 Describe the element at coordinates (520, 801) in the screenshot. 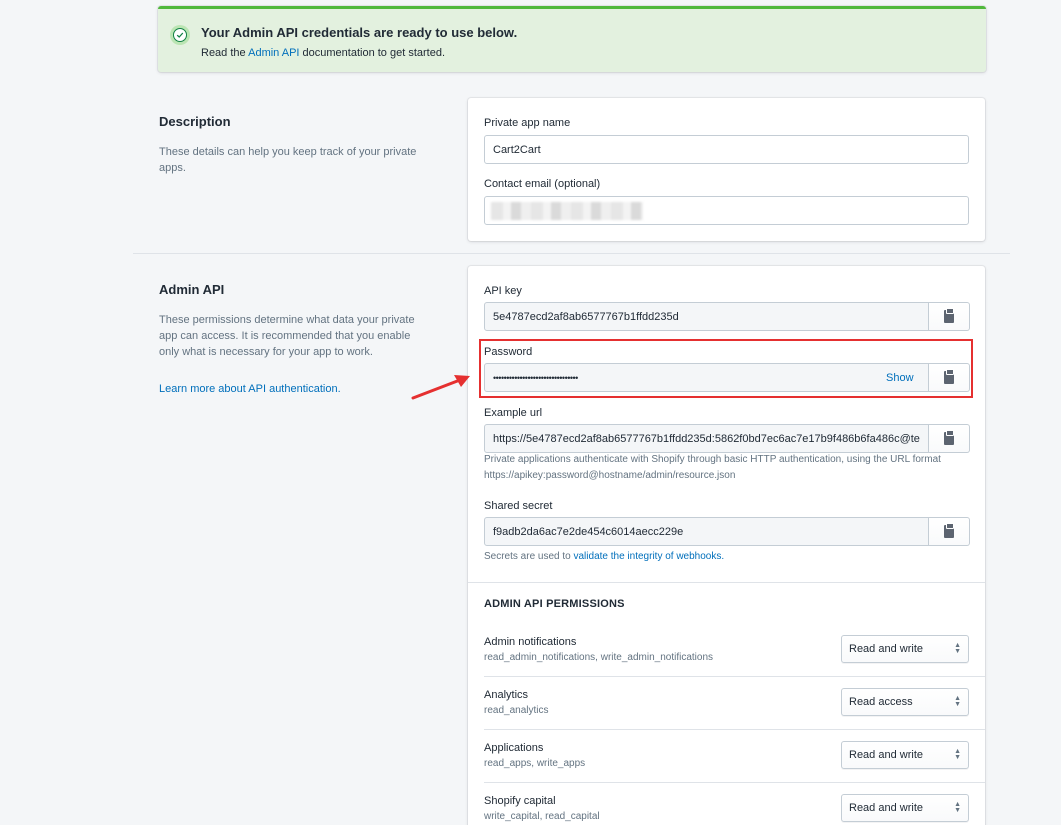

I see `permission-name: Shopify capital` at that location.